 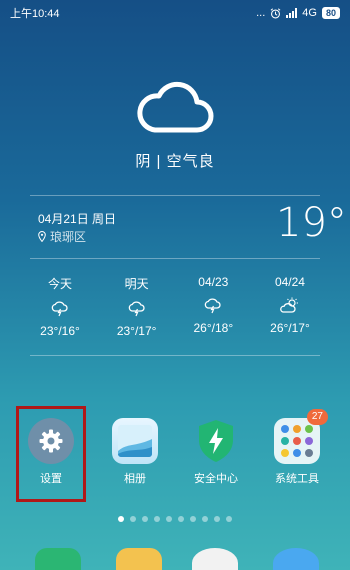 I want to click on dock, so click(x=175, y=559).